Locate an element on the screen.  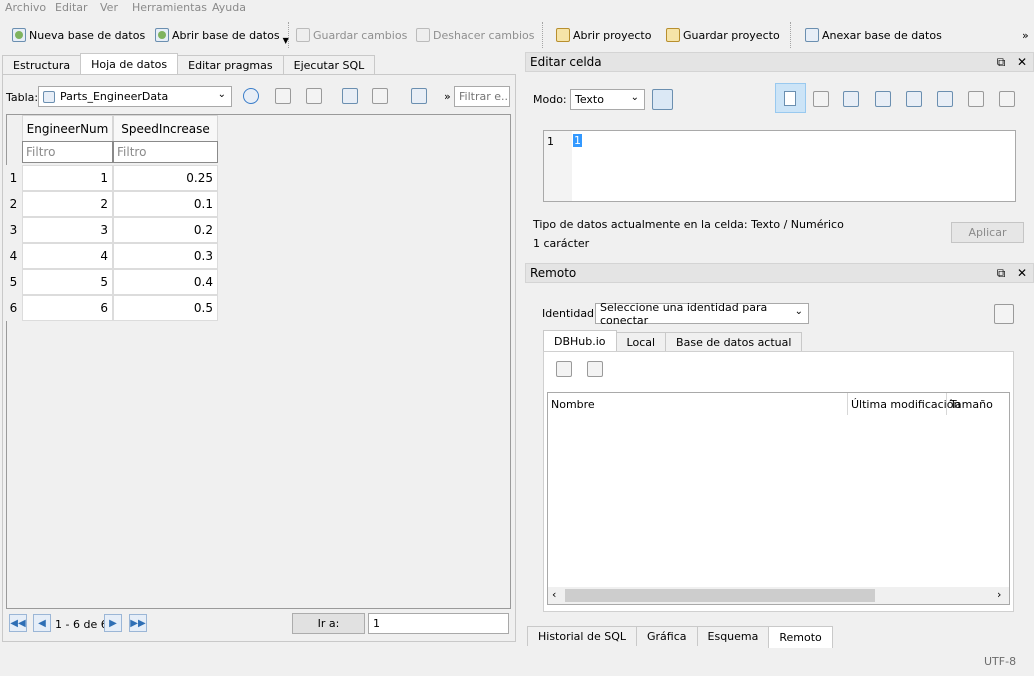
save-table-icon is located at coordinates (350, 96).